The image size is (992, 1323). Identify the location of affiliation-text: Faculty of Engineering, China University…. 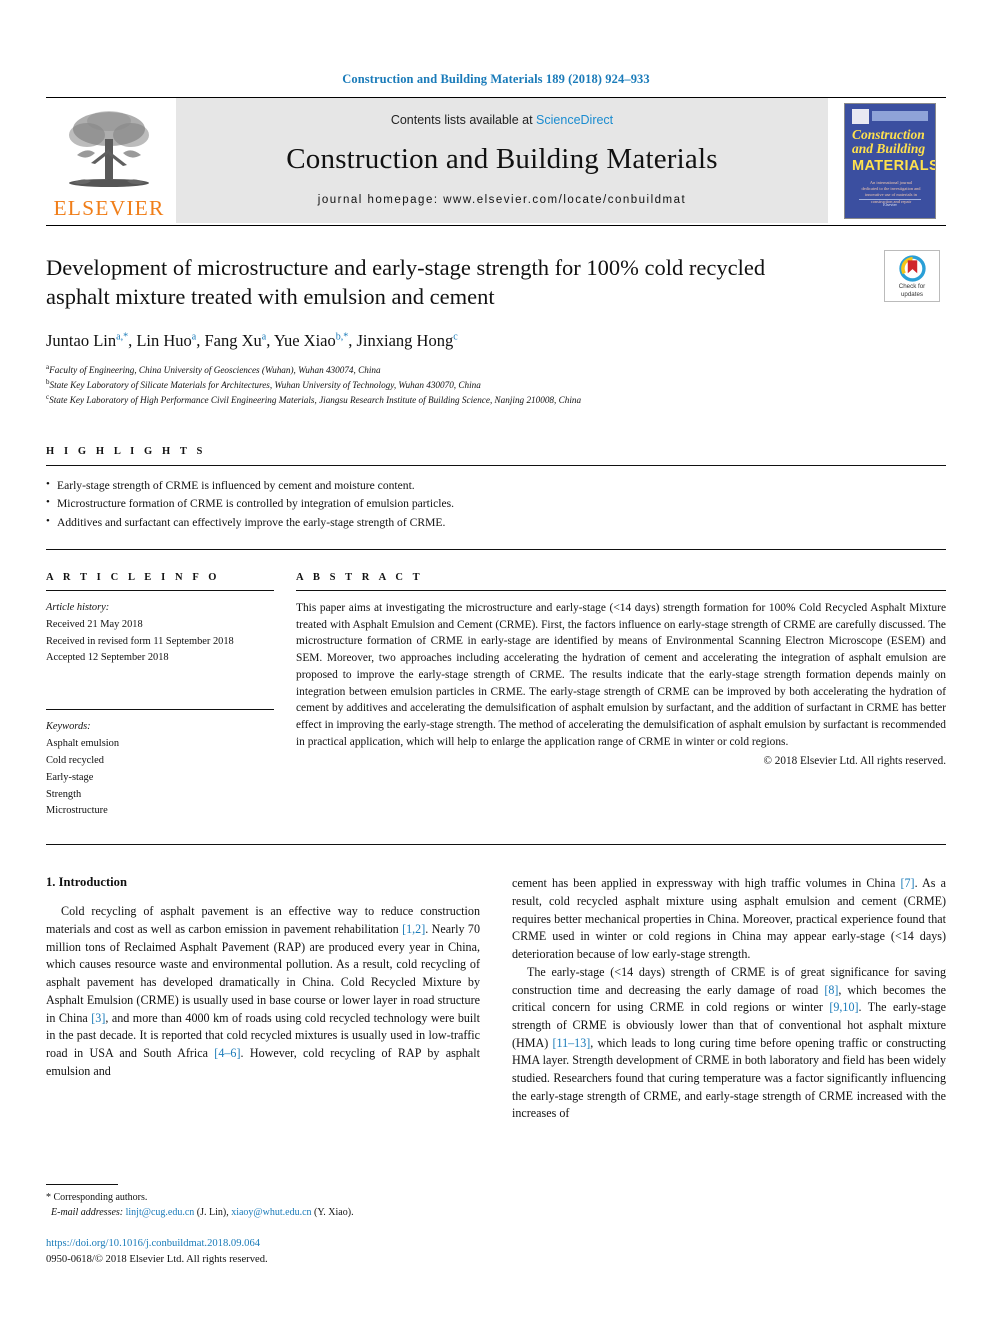
(215, 369).